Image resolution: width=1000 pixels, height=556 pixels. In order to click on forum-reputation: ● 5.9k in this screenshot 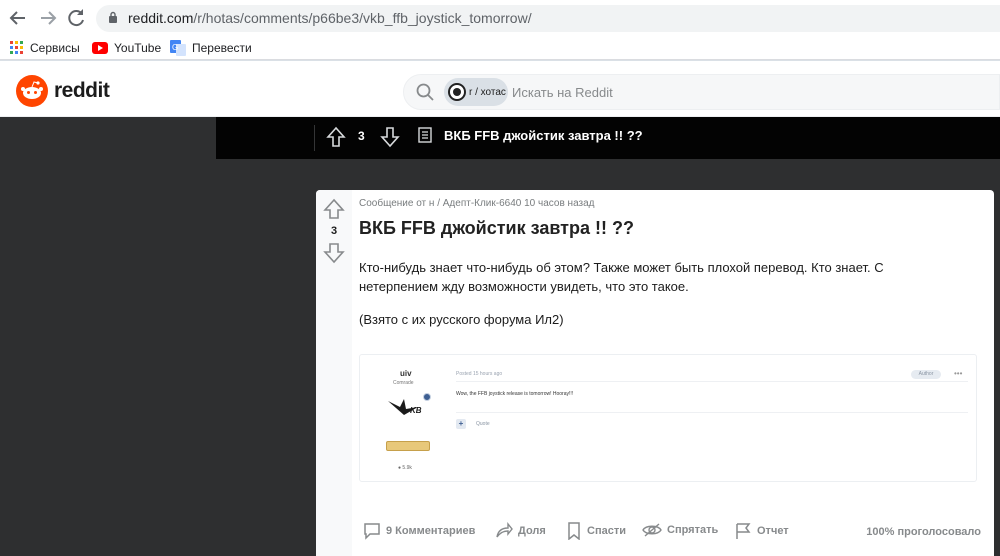, I will do `click(405, 468)`.